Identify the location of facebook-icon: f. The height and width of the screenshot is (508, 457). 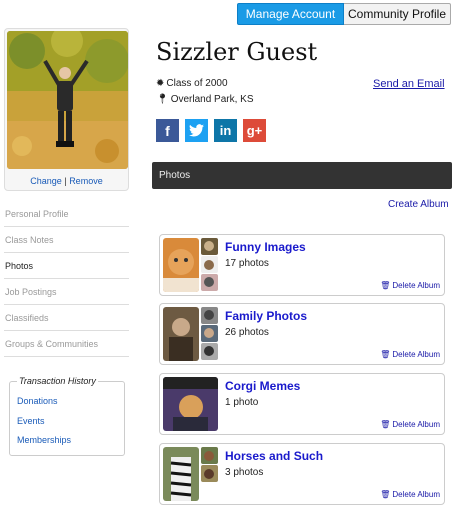
(167, 130).